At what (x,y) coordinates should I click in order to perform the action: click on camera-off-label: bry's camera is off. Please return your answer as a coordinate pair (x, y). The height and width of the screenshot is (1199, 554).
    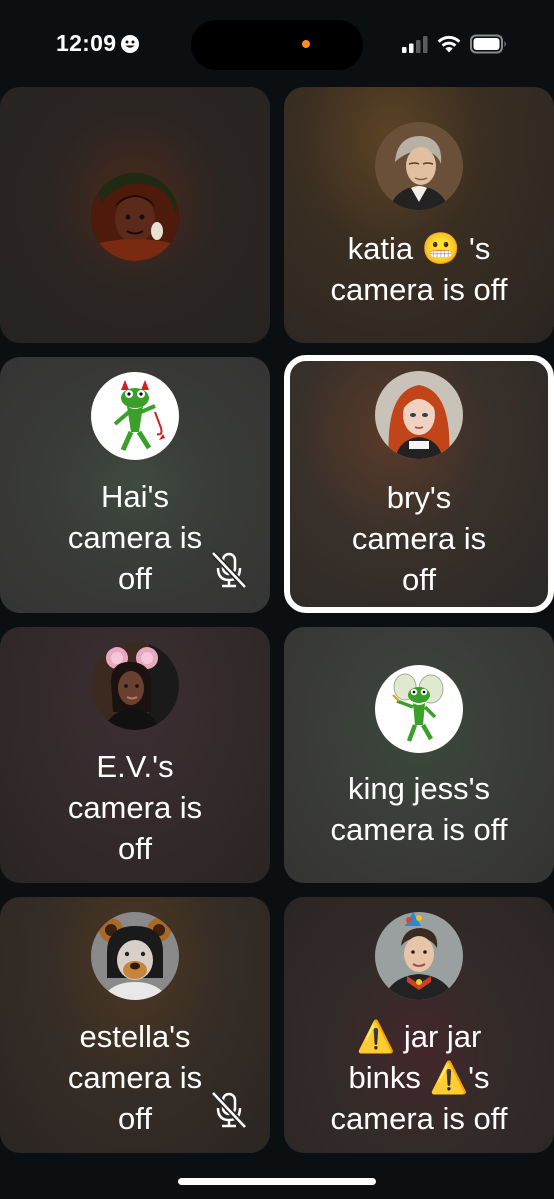
    Looking at the image, I should click on (419, 538).